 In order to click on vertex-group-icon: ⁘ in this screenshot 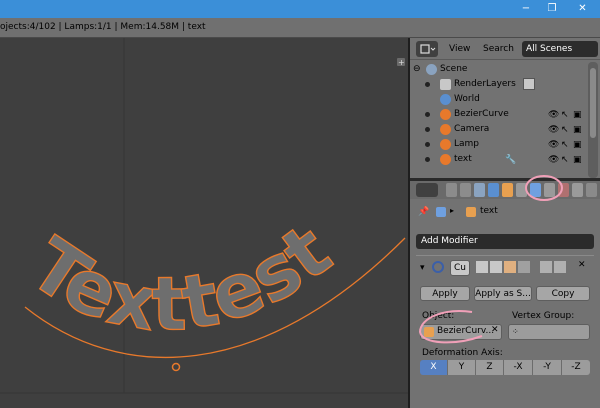, I will do `click(515, 331)`.